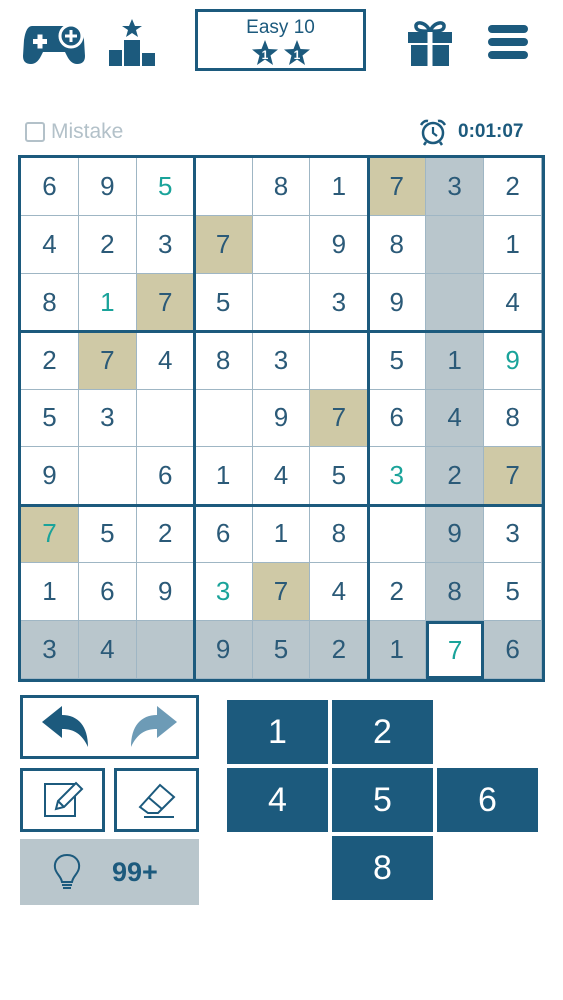  Describe the element at coordinates (87, 131) in the screenshot. I see `mistake-label: Mistake` at that location.